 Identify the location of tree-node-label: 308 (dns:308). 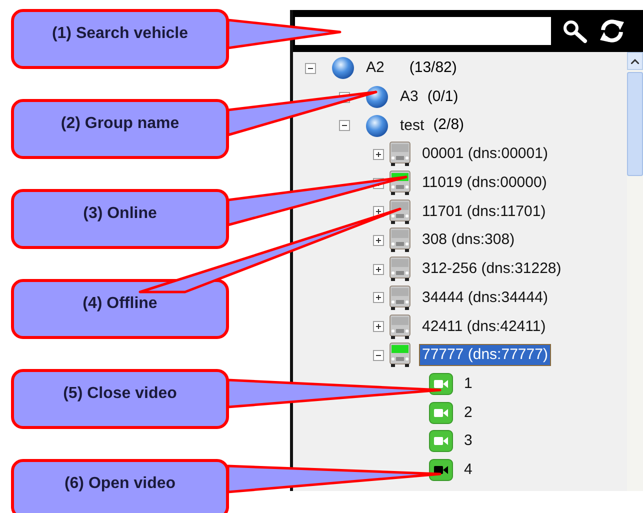
(468, 240).